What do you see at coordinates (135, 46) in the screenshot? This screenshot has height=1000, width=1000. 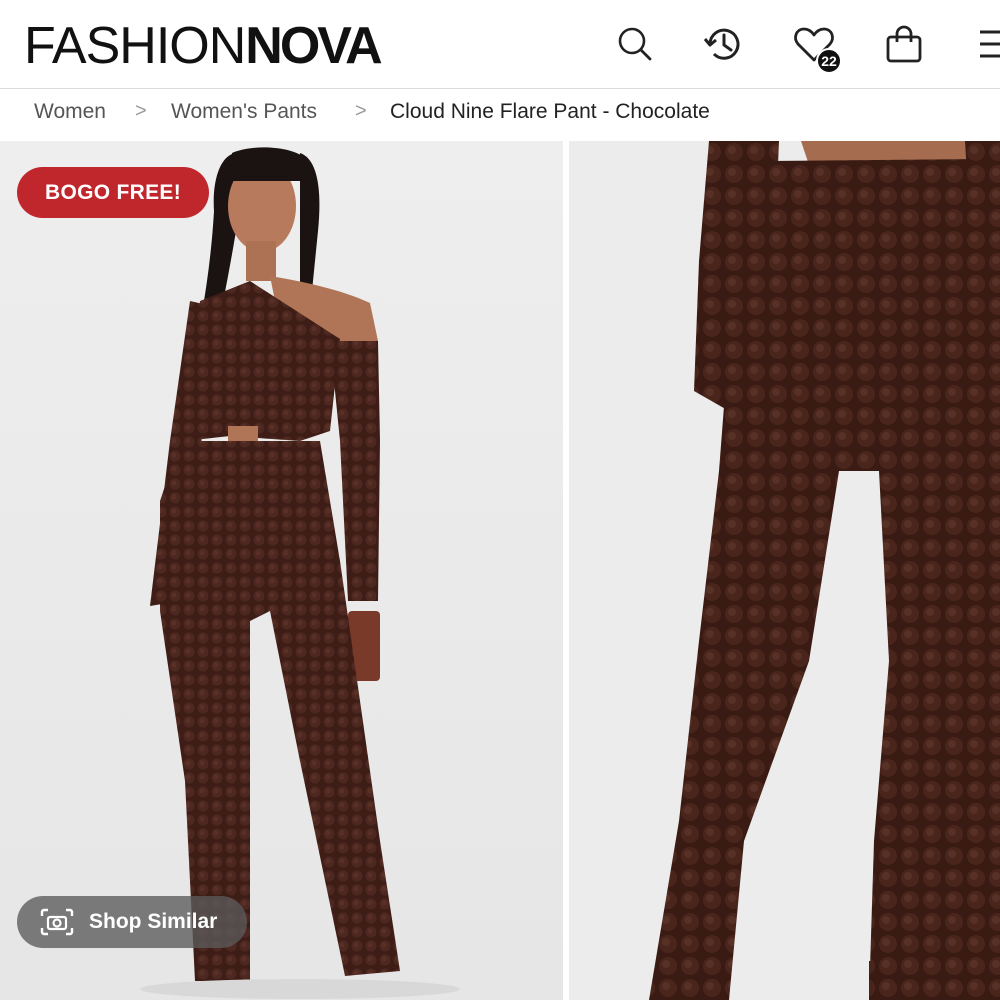 I see `logo-light-text: FASHION` at bounding box center [135, 46].